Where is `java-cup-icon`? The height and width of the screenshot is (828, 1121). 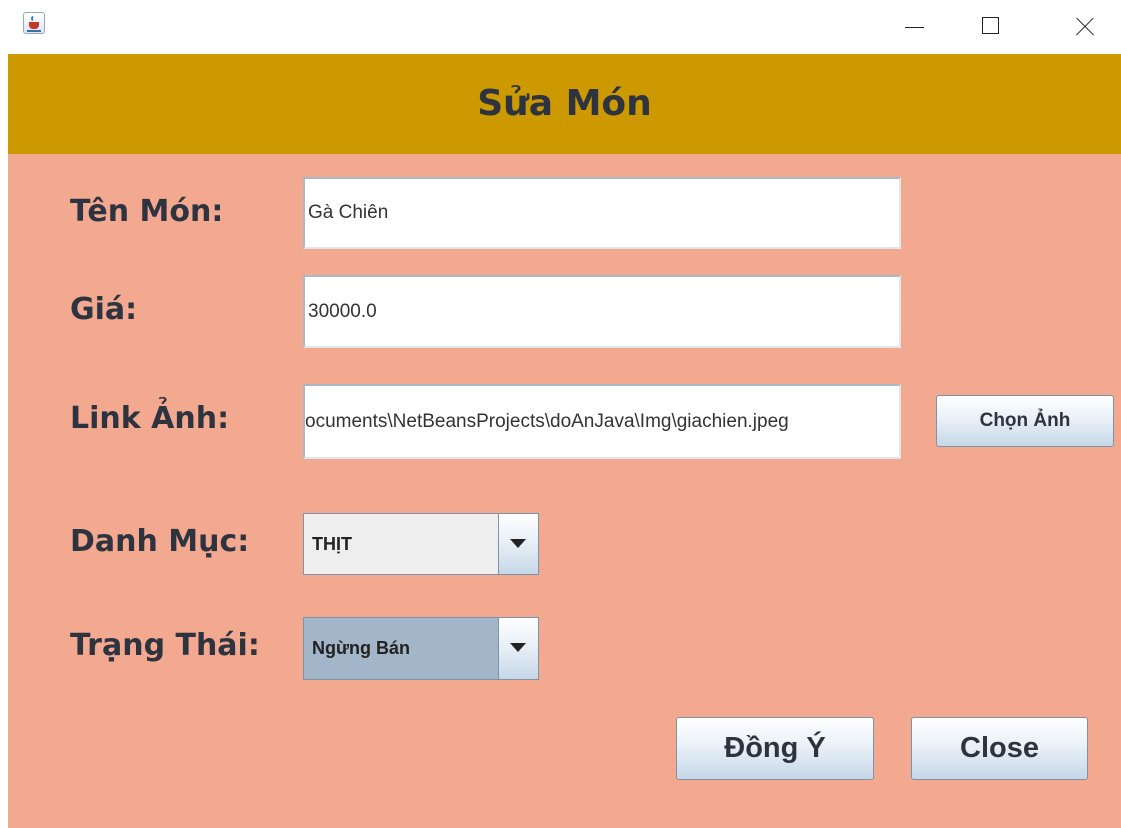 java-cup-icon is located at coordinates (34, 23).